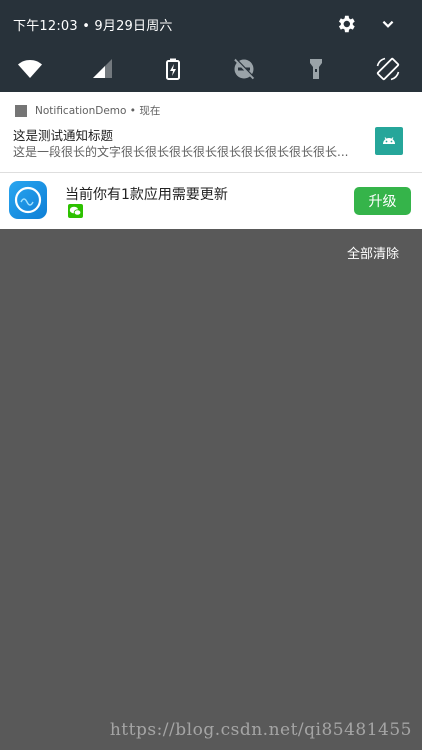  Describe the element at coordinates (211, 69) in the screenshot. I see `quick-settings-row` at that location.